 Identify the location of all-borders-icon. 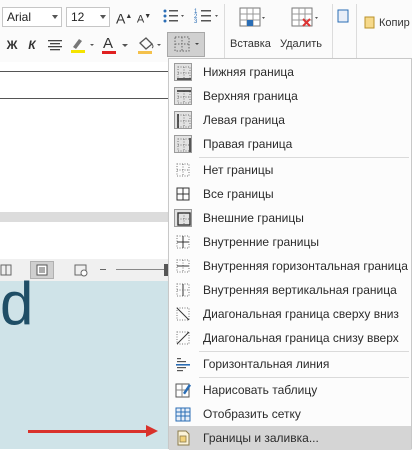
(183, 194).